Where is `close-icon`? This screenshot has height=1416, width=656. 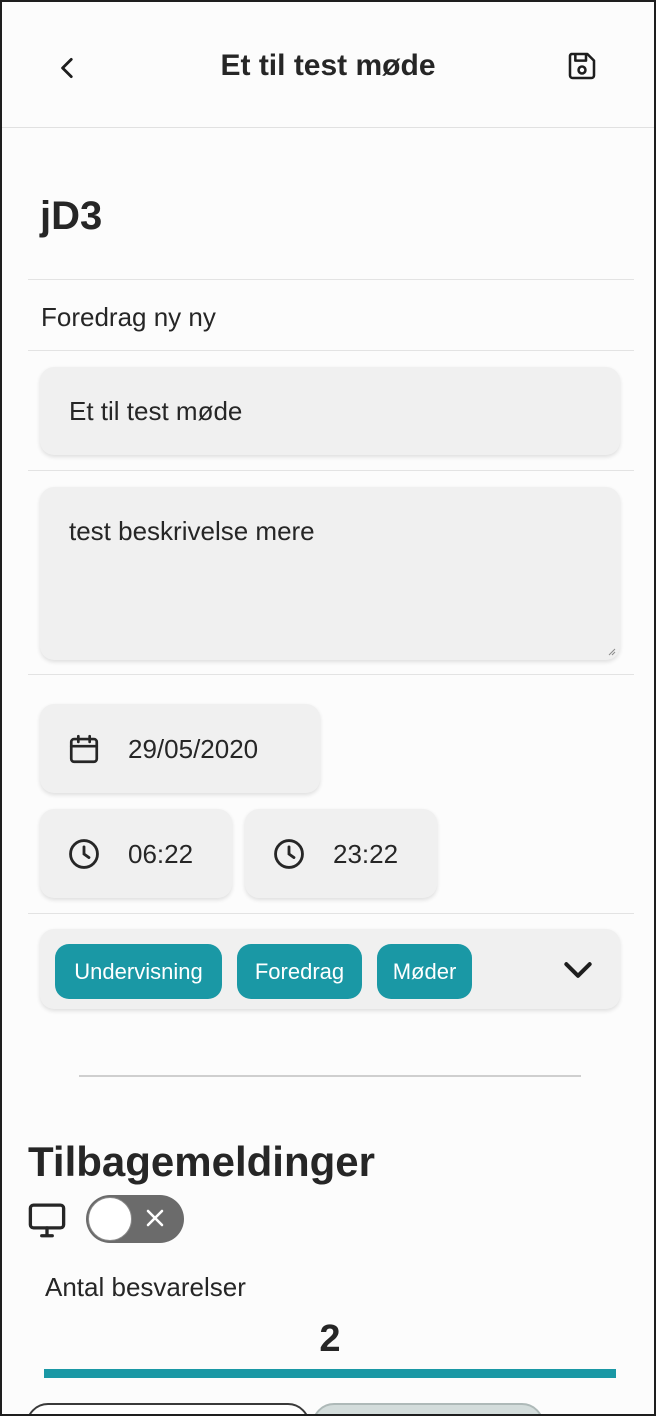 close-icon is located at coordinates (155, 1218).